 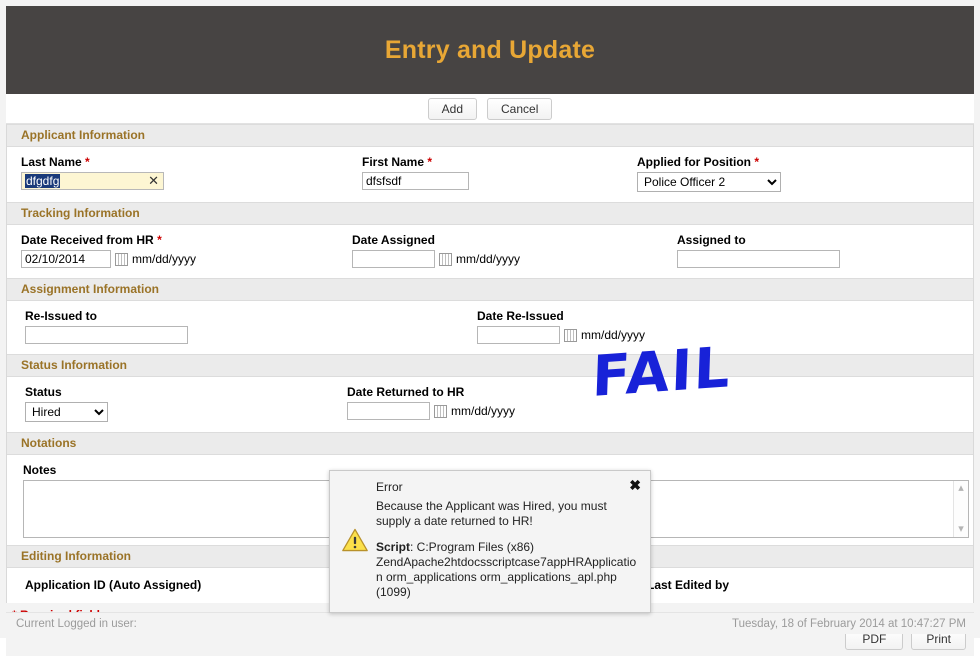 What do you see at coordinates (61, 316) in the screenshot?
I see `reissued-to-label: Re-Issued to` at bounding box center [61, 316].